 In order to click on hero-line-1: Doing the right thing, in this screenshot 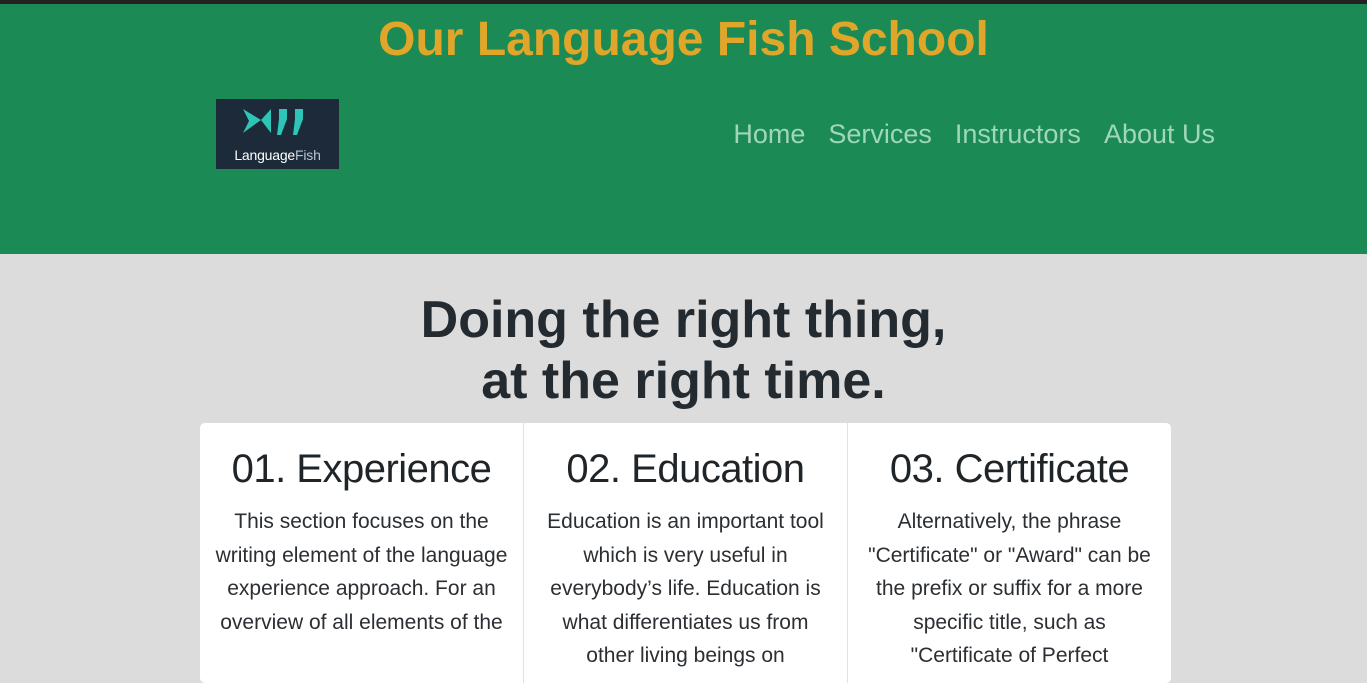, I will do `click(683, 320)`.